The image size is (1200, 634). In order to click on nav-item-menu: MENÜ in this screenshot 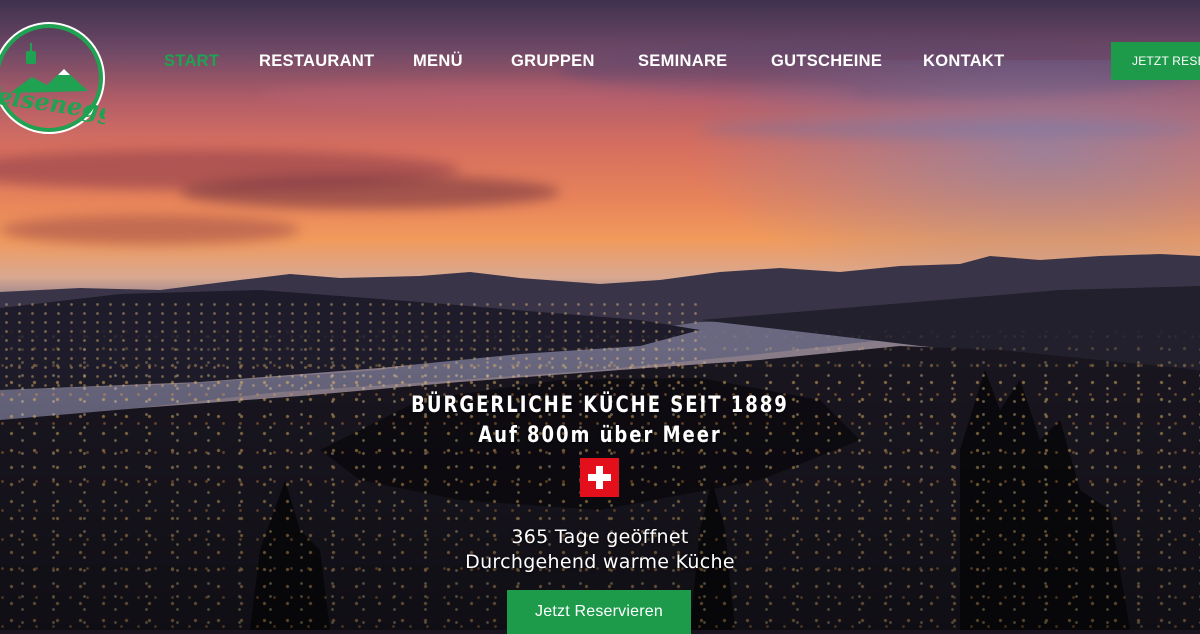, I will do `click(438, 61)`.